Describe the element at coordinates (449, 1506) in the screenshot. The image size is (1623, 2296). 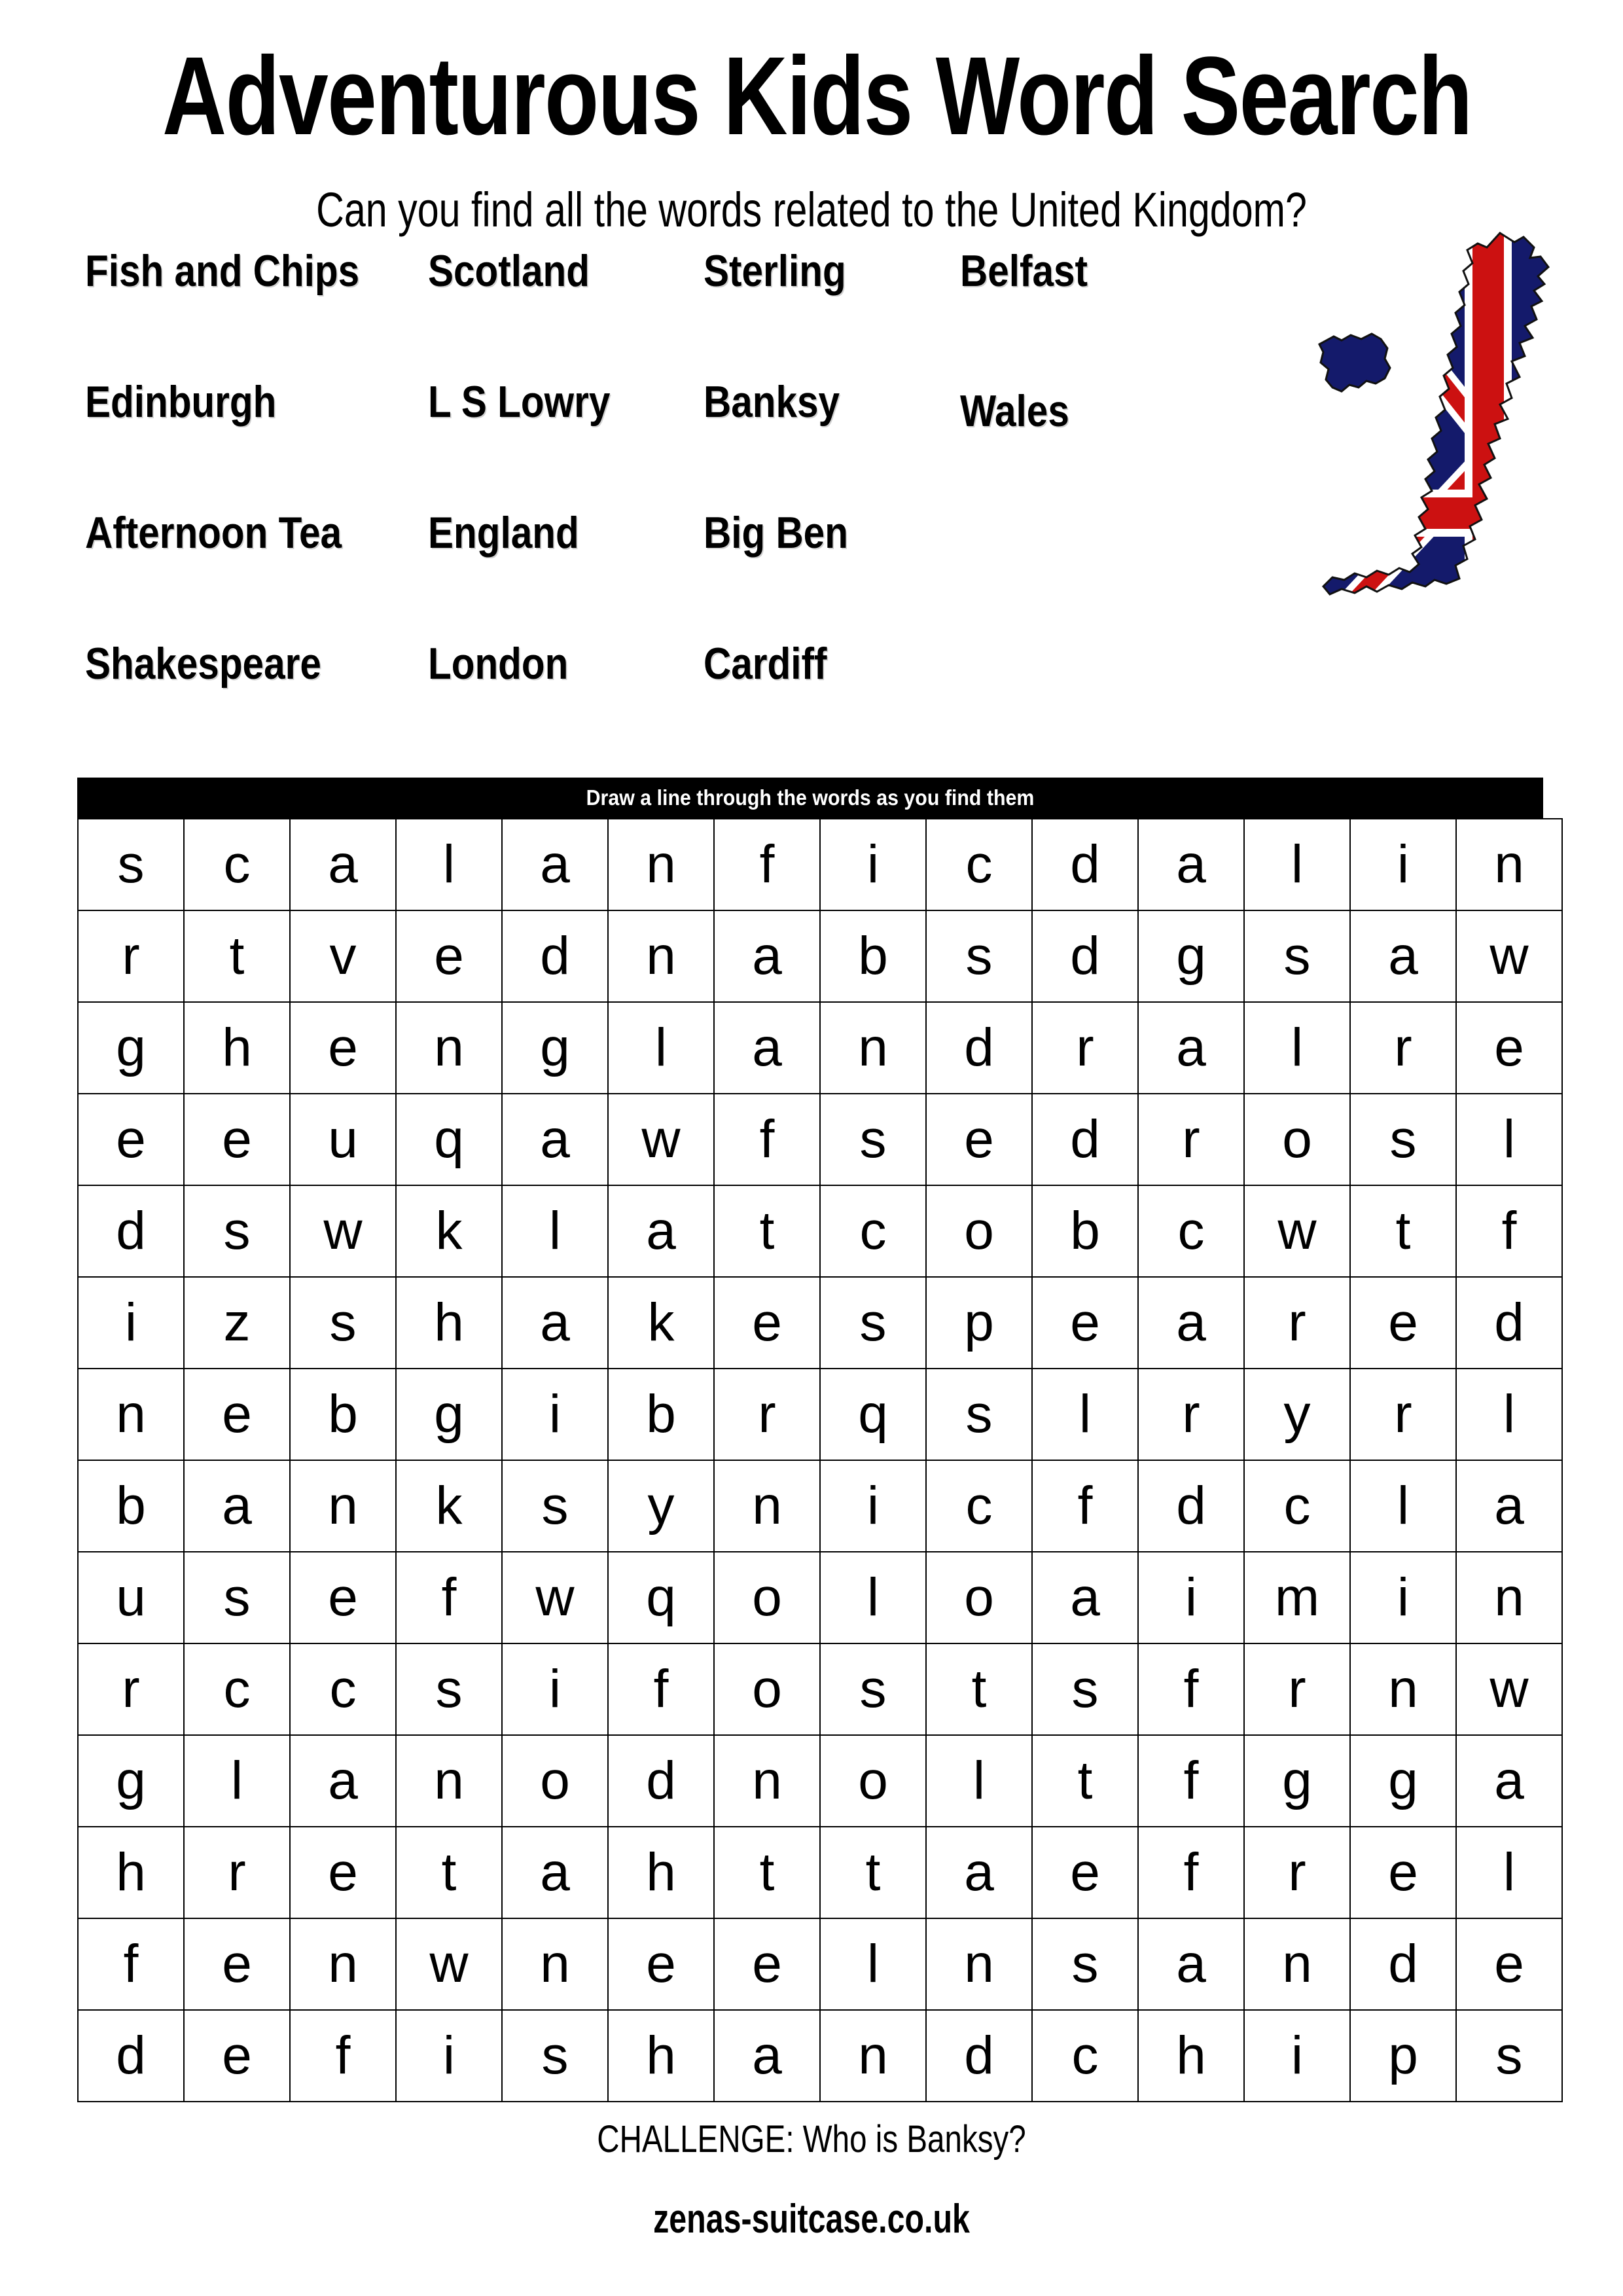
I see `letter-cell: k` at that location.